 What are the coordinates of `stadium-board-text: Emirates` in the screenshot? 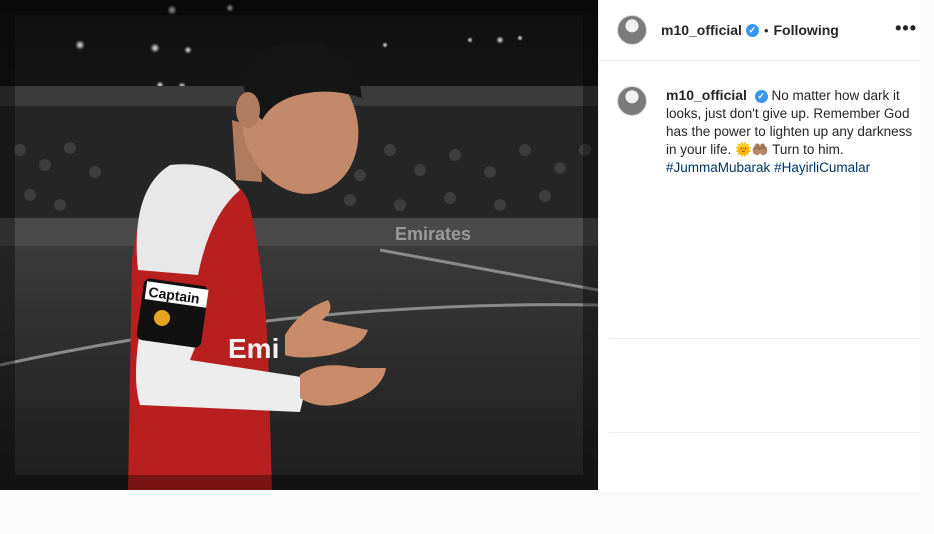 It's located at (433, 234).